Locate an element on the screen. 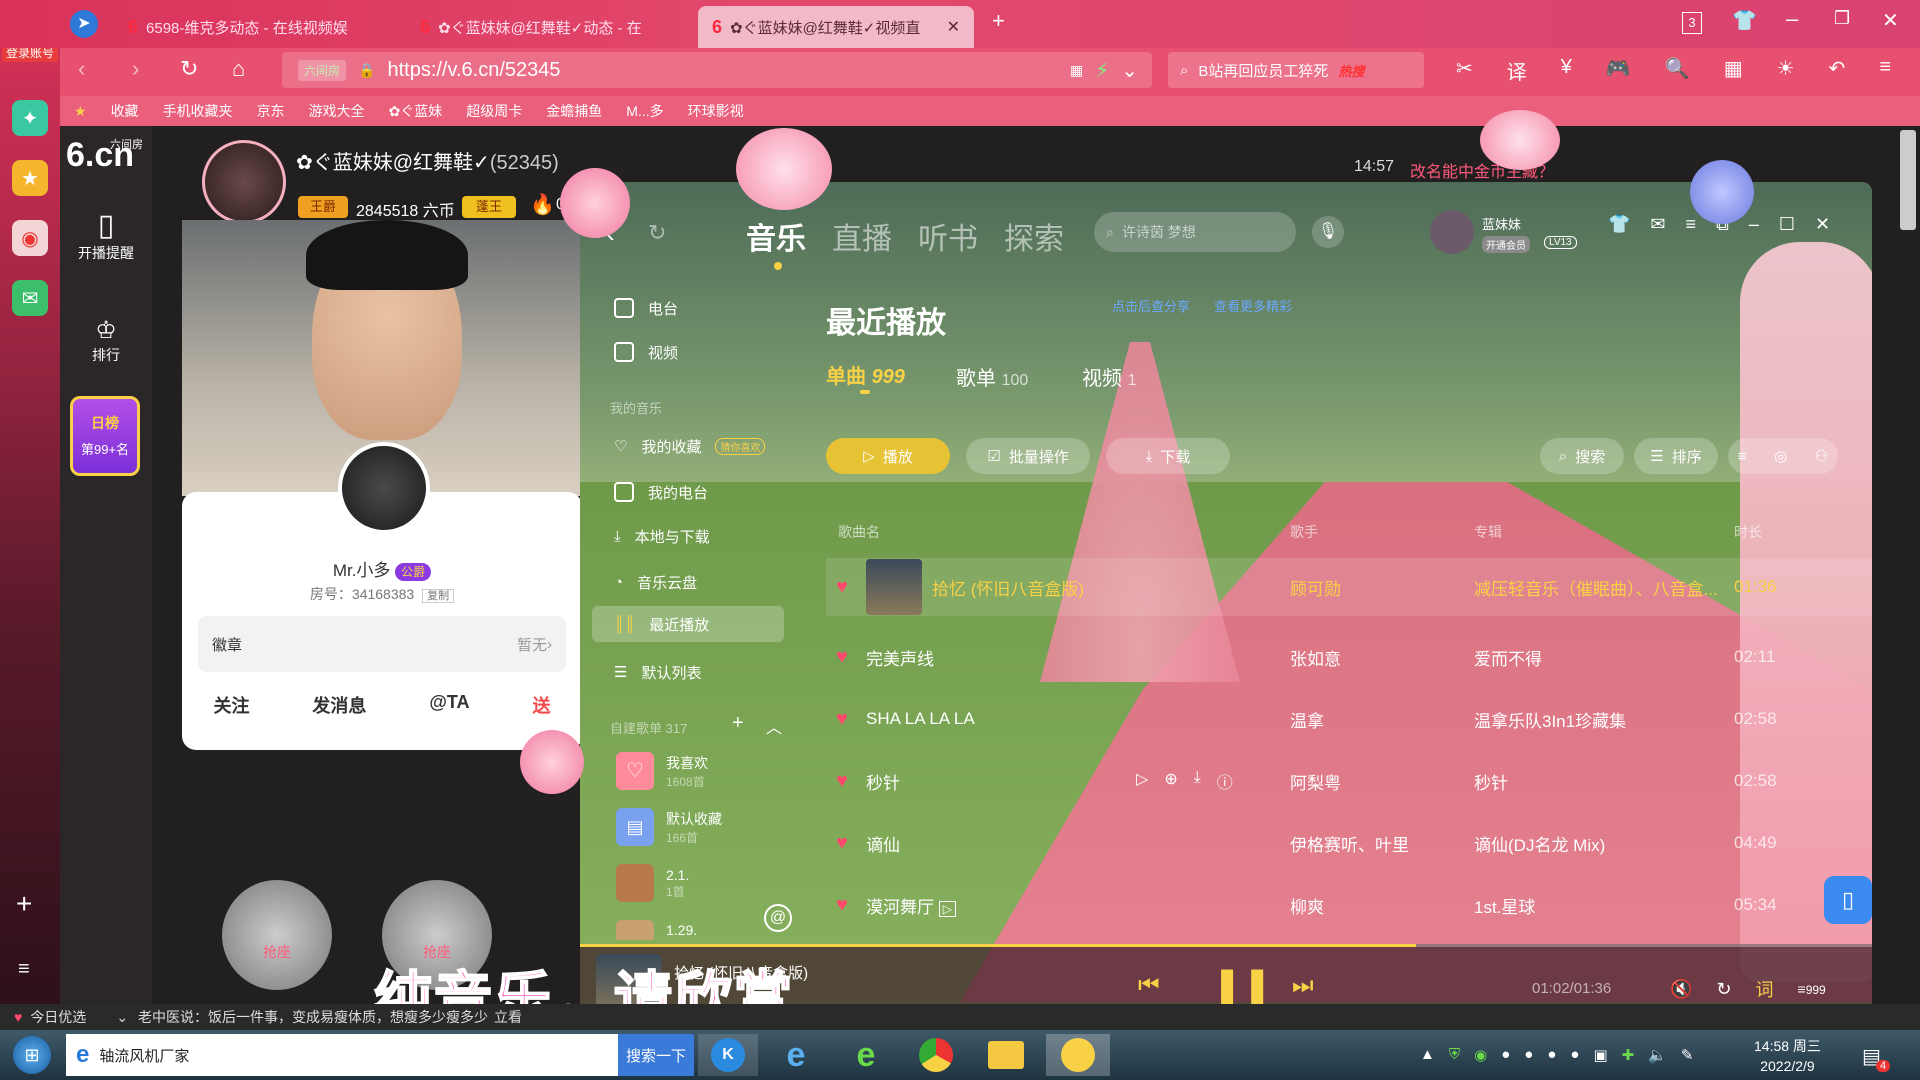 The width and height of the screenshot is (1920, 1080). playlist-item: ▤ 默认收藏 166首 is located at coordinates (669, 827).